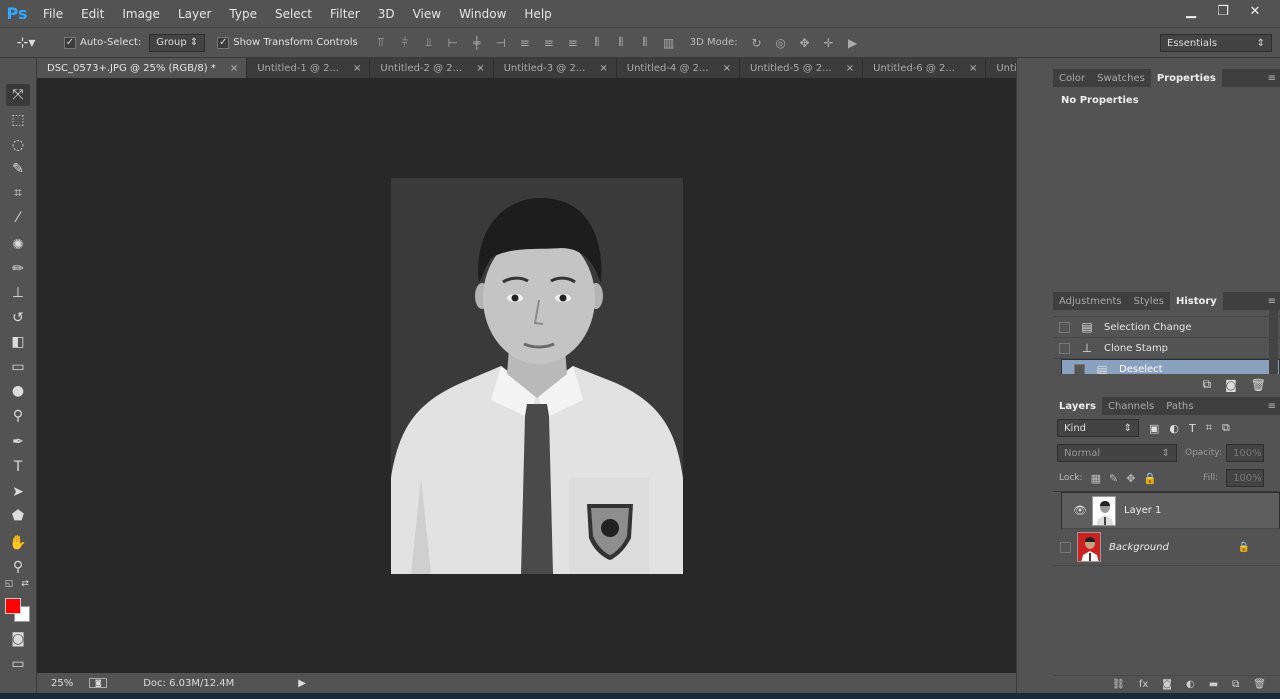  Describe the element at coordinates (501, 43) in the screenshot. I see `align-right-icon: ⊣` at that location.